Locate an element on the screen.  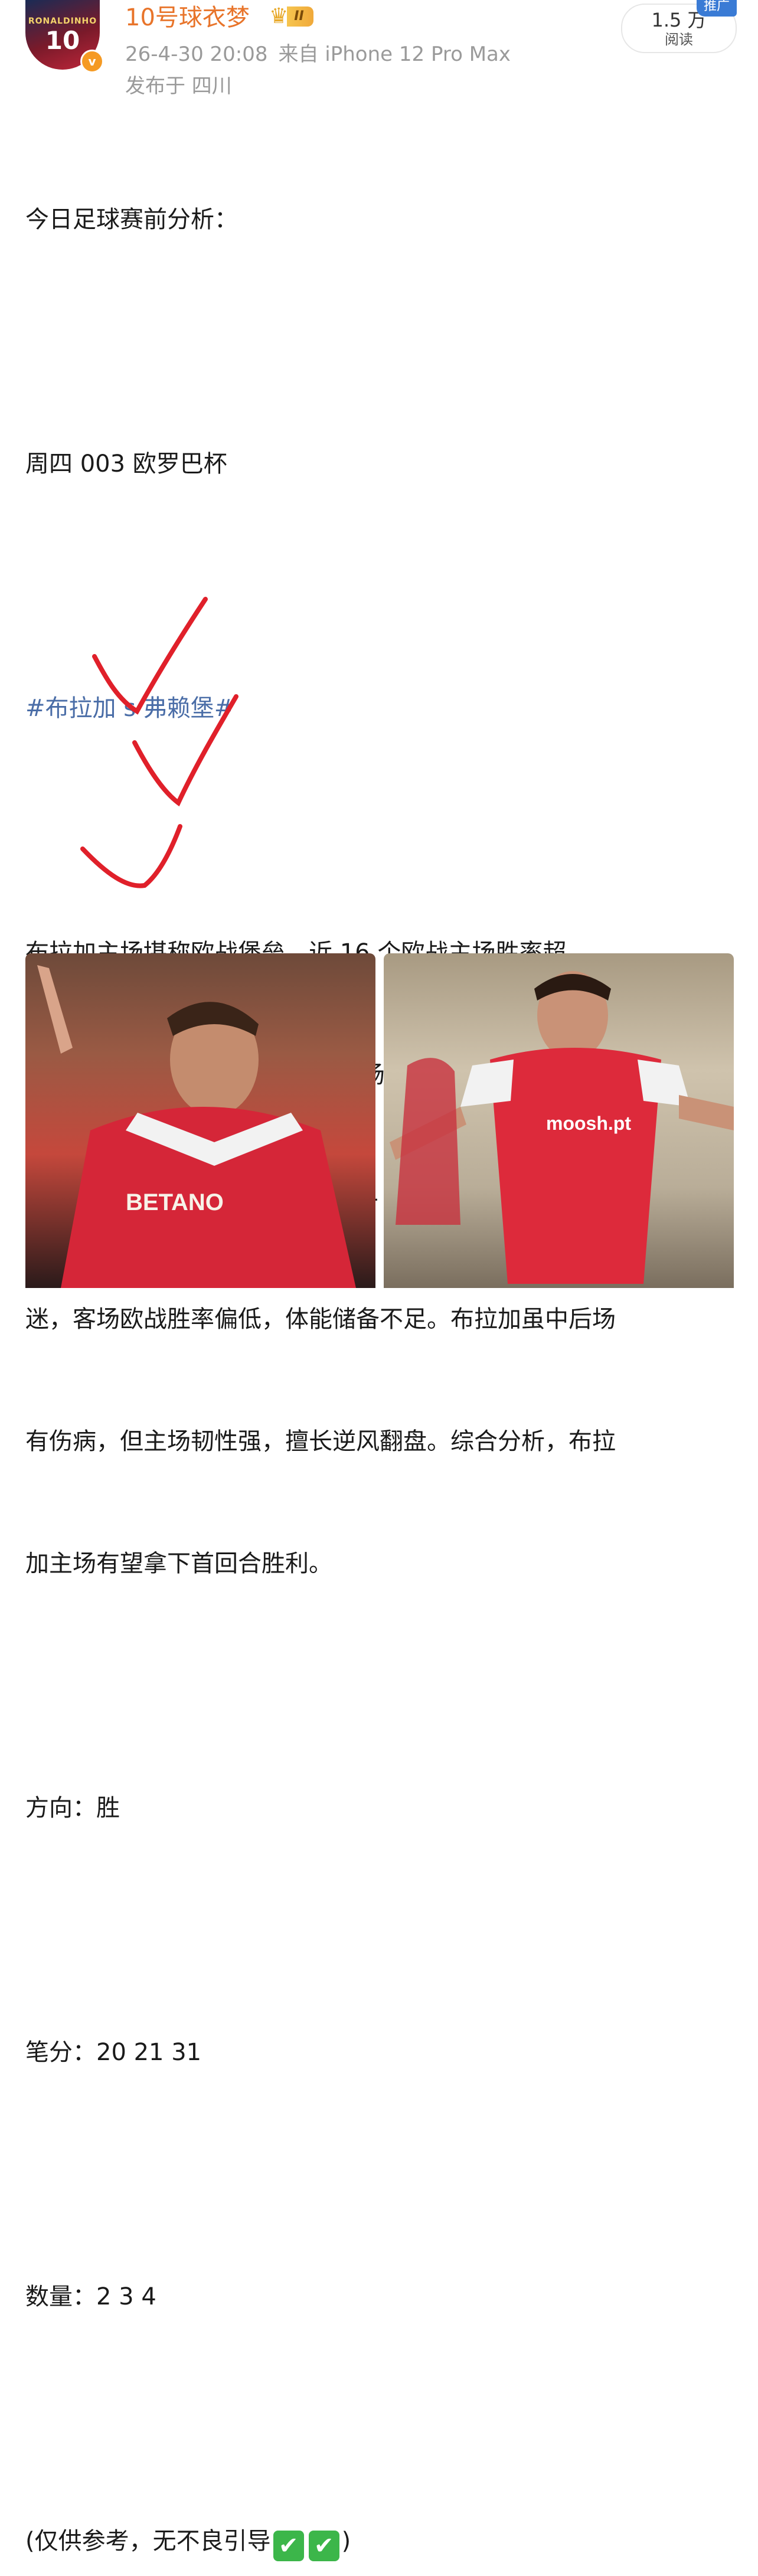
post-source: 来自 iPhone 12 Pro Max is located at coordinates (394, 54).